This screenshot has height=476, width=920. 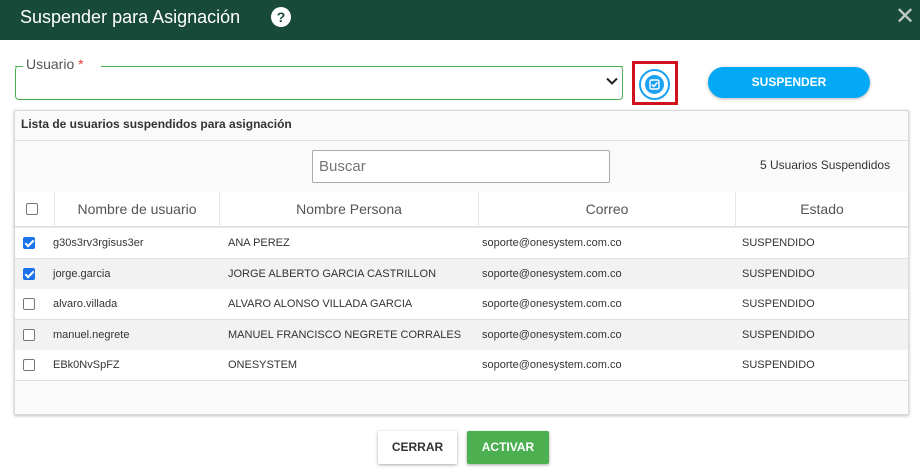 What do you see at coordinates (137, 209) in the screenshot?
I see `column-header-username: Nombre de usuario` at bounding box center [137, 209].